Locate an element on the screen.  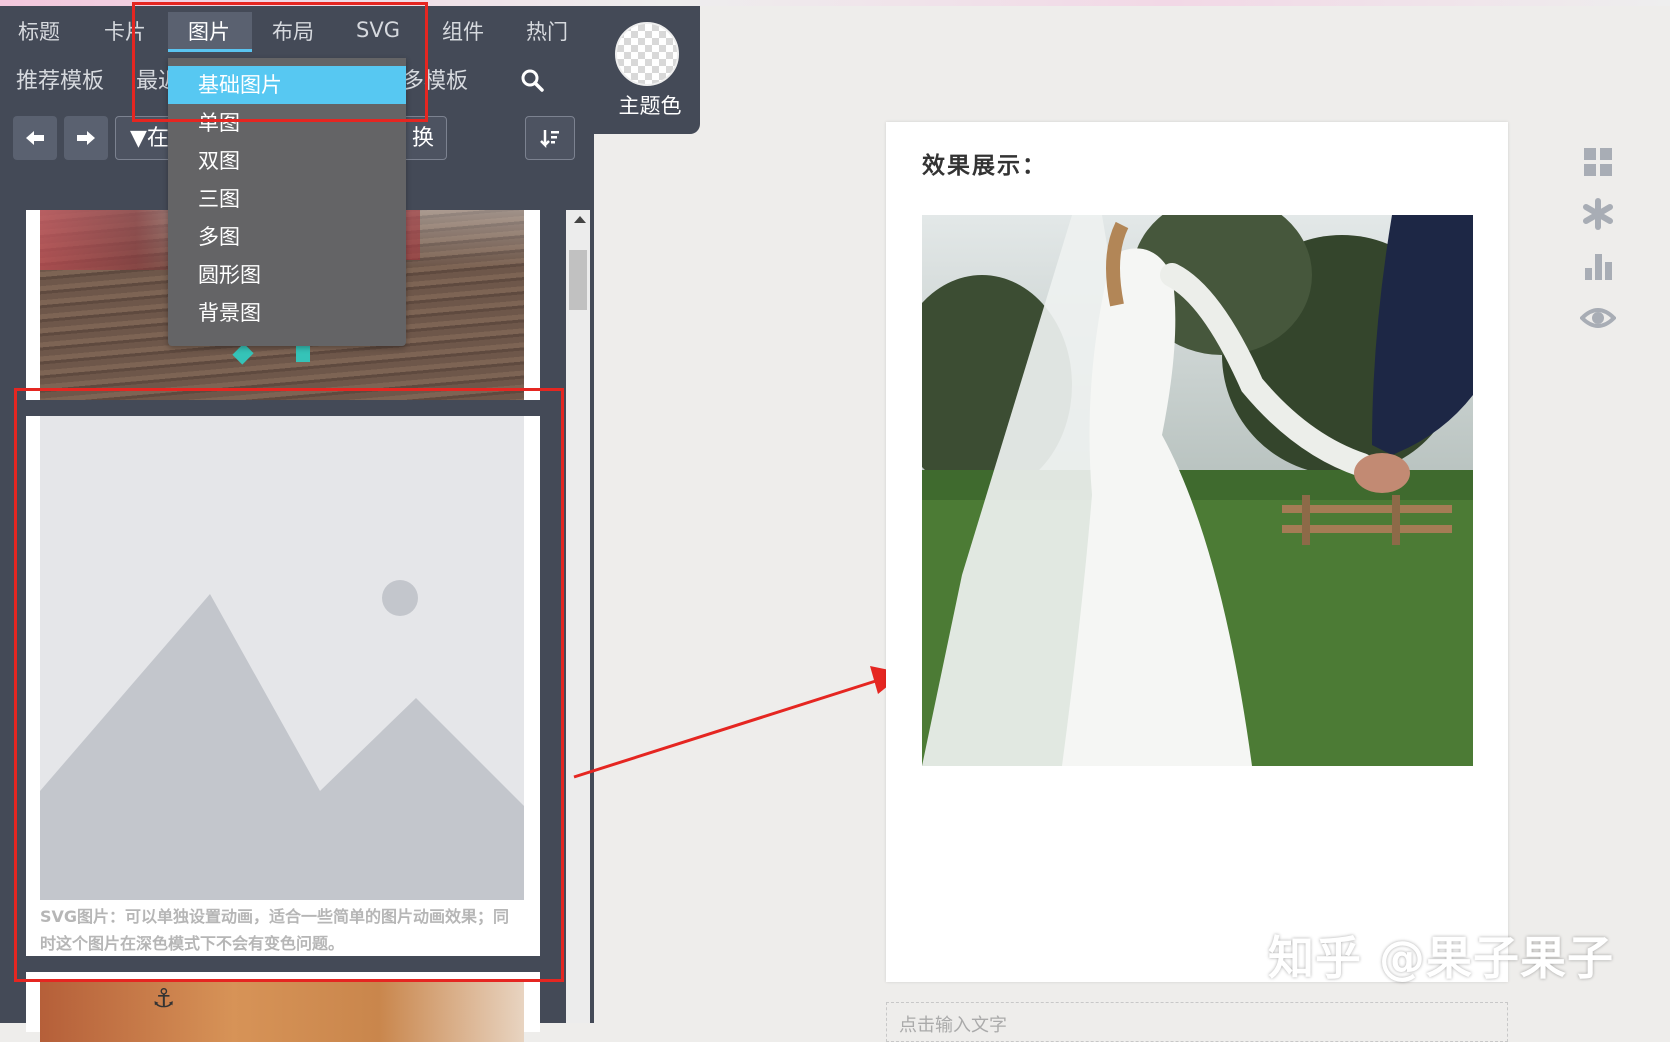
text-input-area: 点击输入文字 is located at coordinates (1197, 1022).